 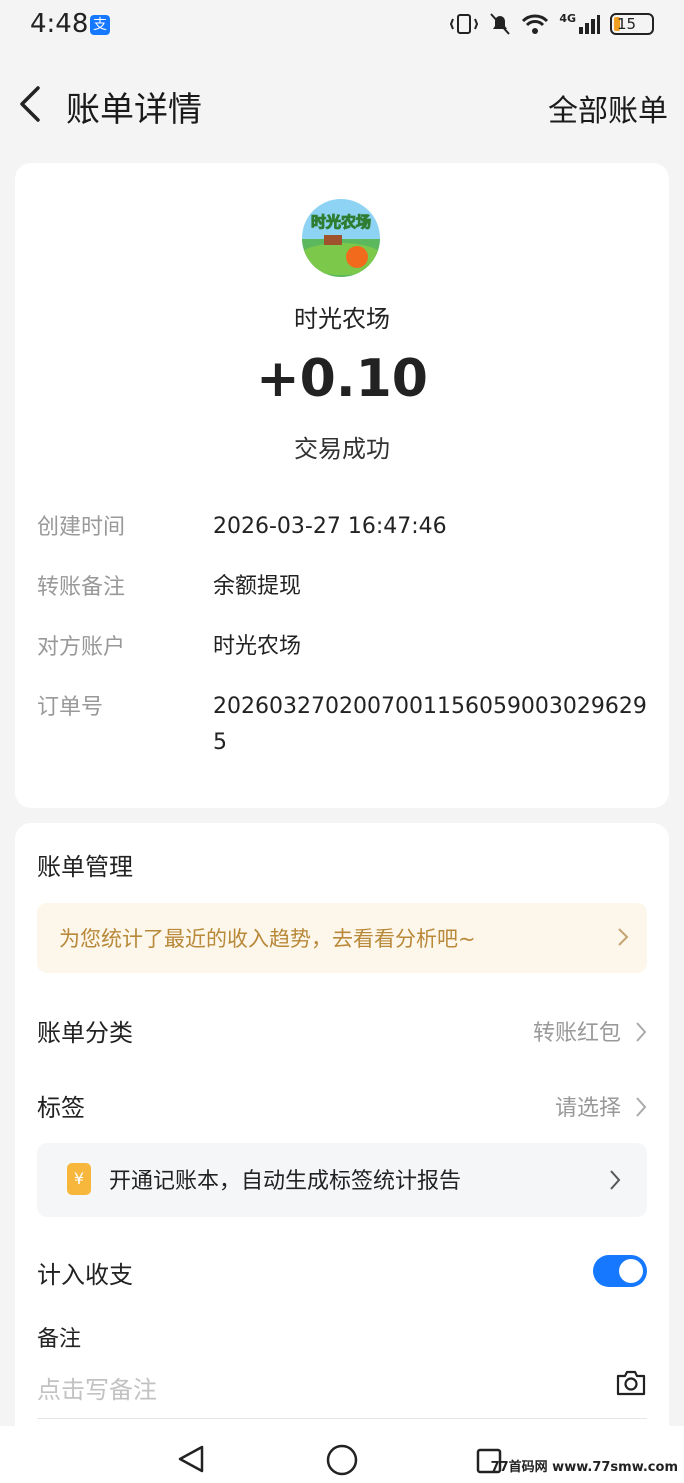 I want to click on bill-category-row: 账单分类 转账红包, so click(x=342, y=1033).